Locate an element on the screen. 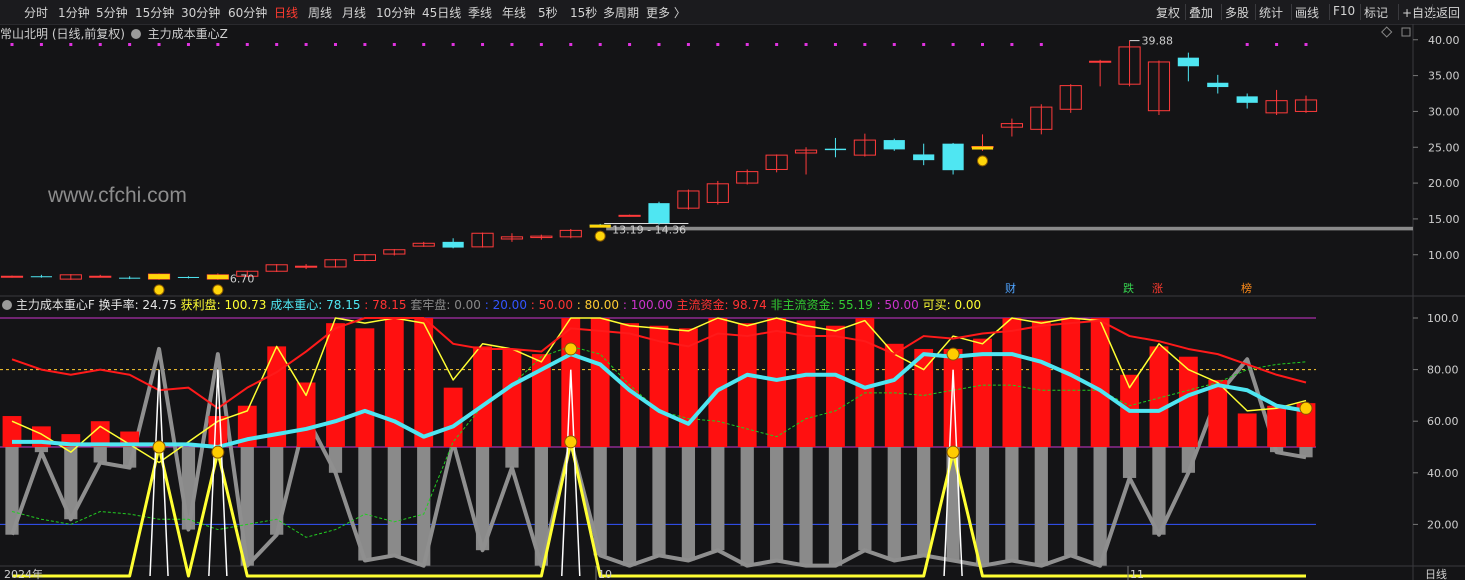 The width and height of the screenshot is (1465, 580). timeframe-3: 15分钟 is located at coordinates (154, 12).